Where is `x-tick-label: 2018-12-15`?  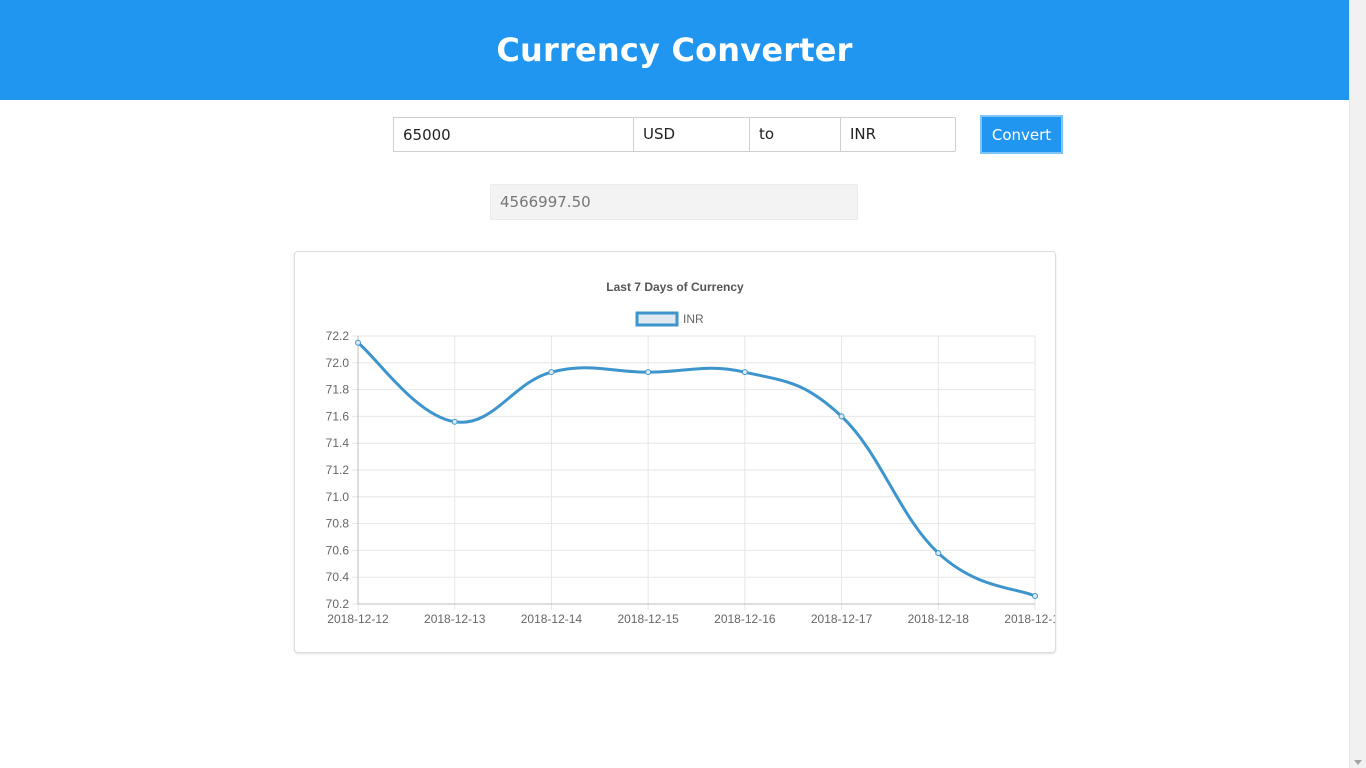 x-tick-label: 2018-12-15 is located at coordinates (648, 619).